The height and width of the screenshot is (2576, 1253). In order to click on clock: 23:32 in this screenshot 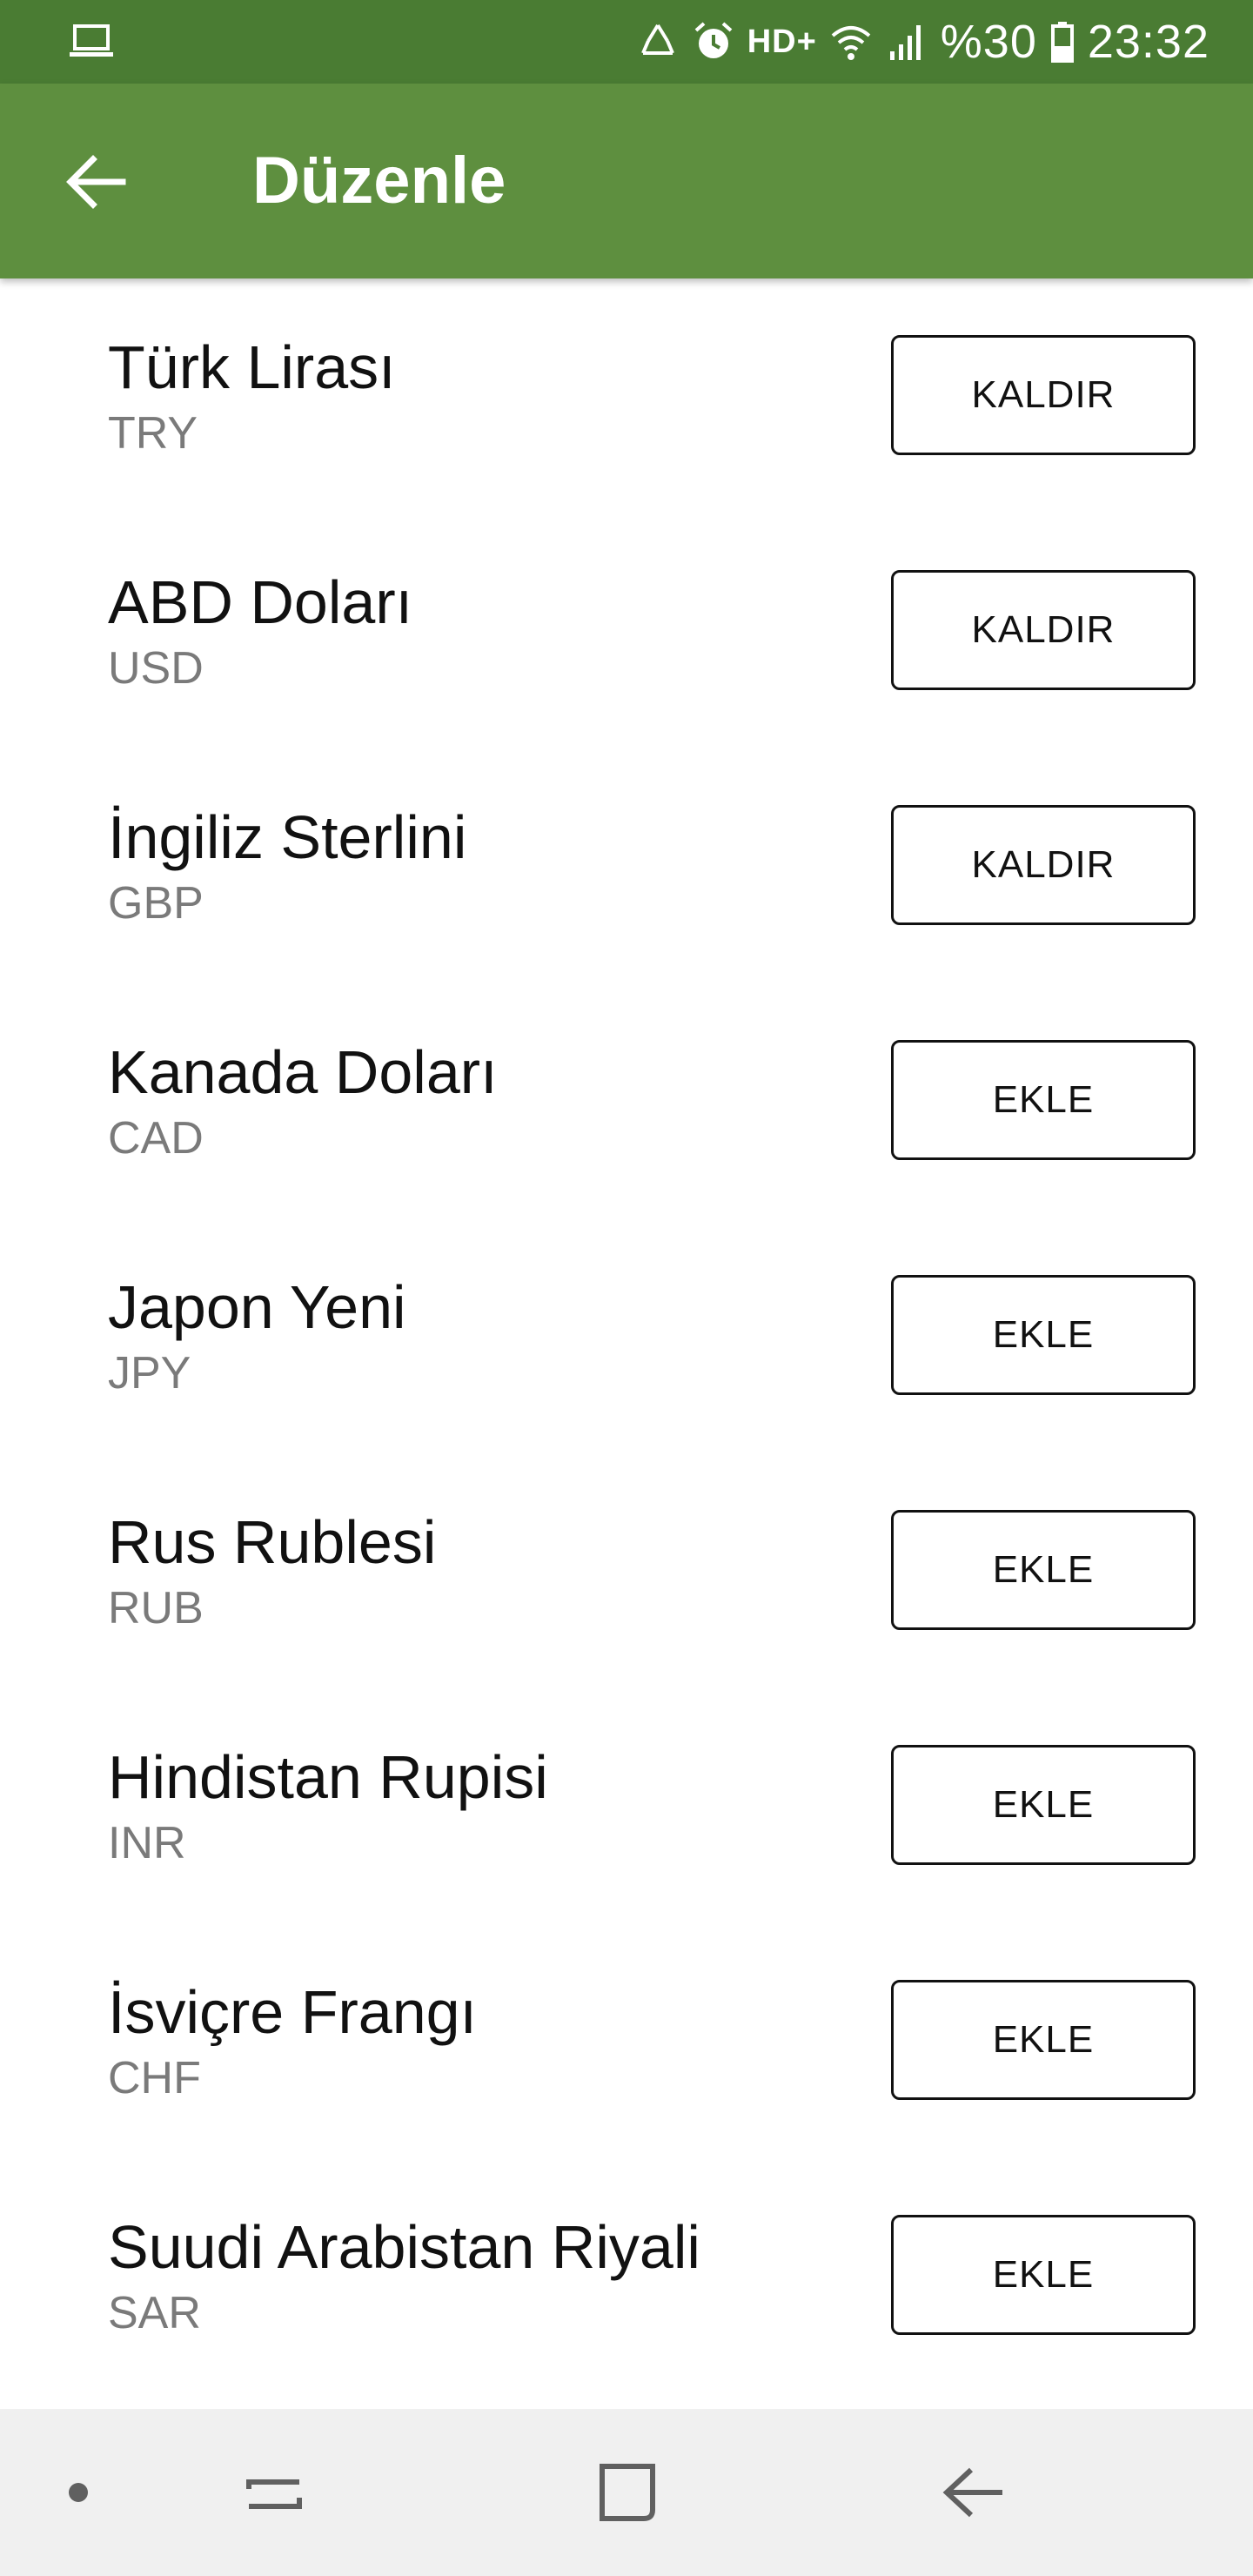, I will do `click(1148, 42)`.